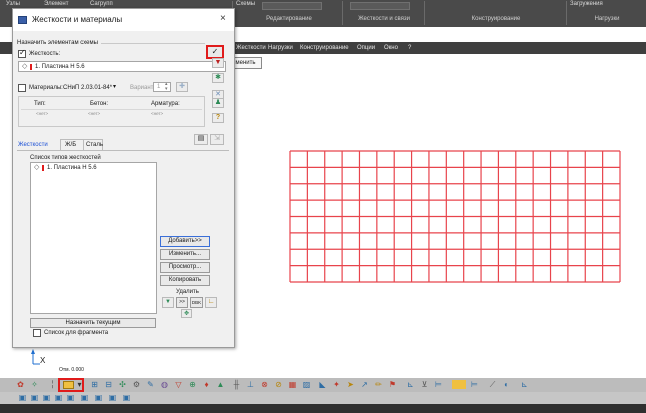  What do you see at coordinates (153, 43) in the screenshot?
I see `section-divider` at bounding box center [153, 43].